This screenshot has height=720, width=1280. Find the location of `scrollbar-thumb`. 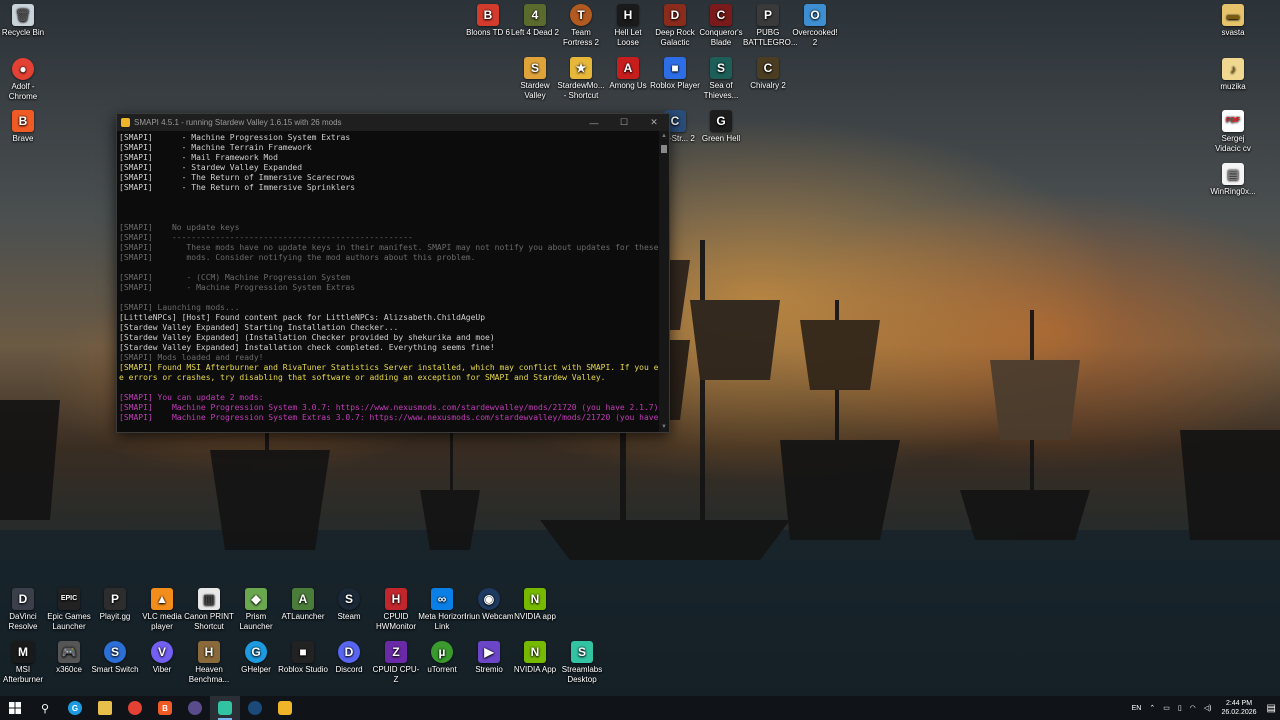

scrollbar-thumb is located at coordinates (664, 149).